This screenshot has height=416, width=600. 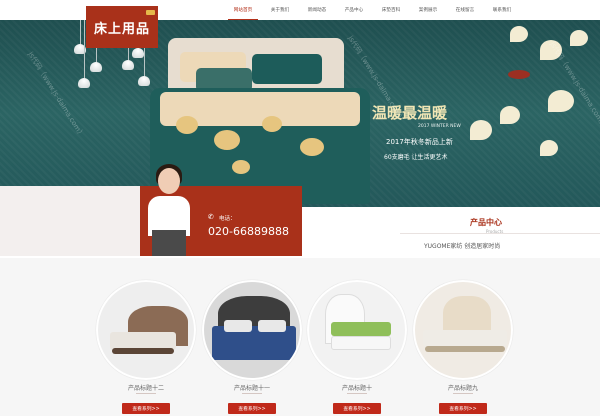 I want to click on product-card: 产品标题十二 查看系列>>, so click(x=146, y=348).